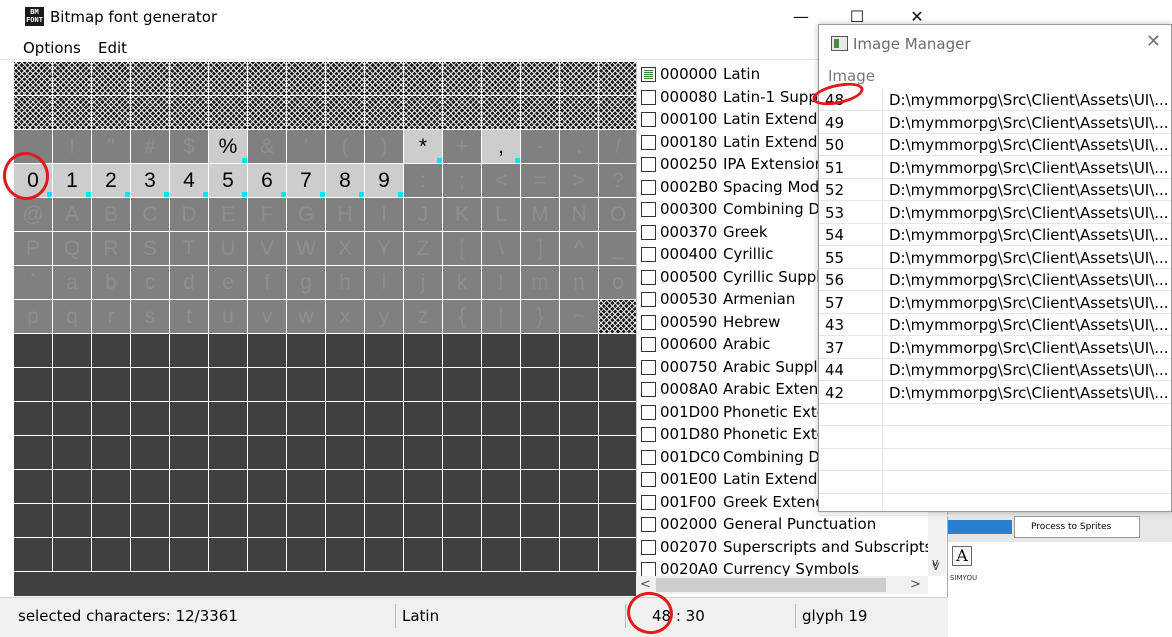  What do you see at coordinates (1077, 527) in the screenshot?
I see `process-to-sprites-button: Process to Sprites` at bounding box center [1077, 527].